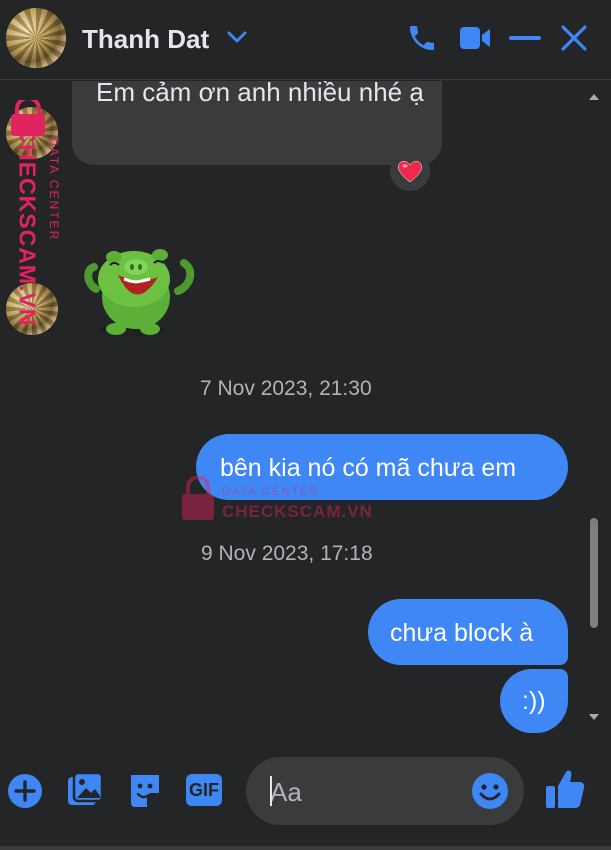 The height and width of the screenshot is (850, 611). I want to click on photo-icon, so click(85, 790).